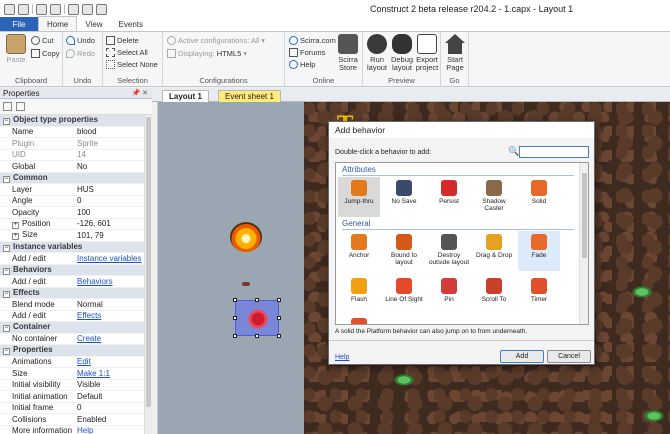  What do you see at coordinates (246, 284) in the screenshot?
I see `bullet-sprite` at bounding box center [246, 284].